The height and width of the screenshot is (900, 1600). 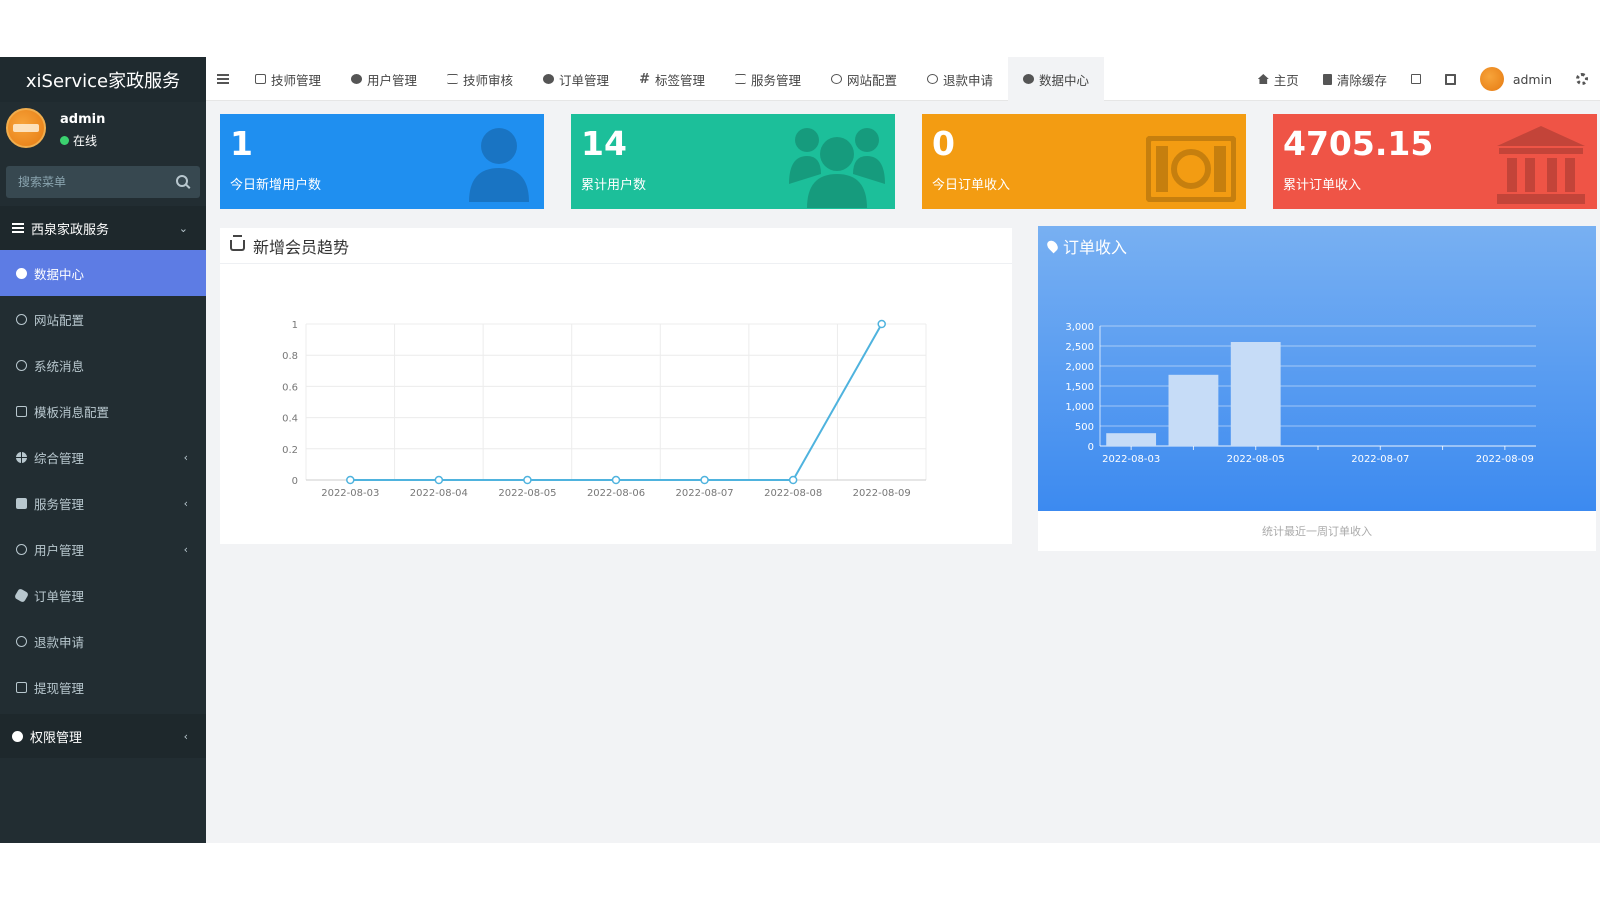 What do you see at coordinates (182, 181) in the screenshot?
I see `search-icon` at bounding box center [182, 181].